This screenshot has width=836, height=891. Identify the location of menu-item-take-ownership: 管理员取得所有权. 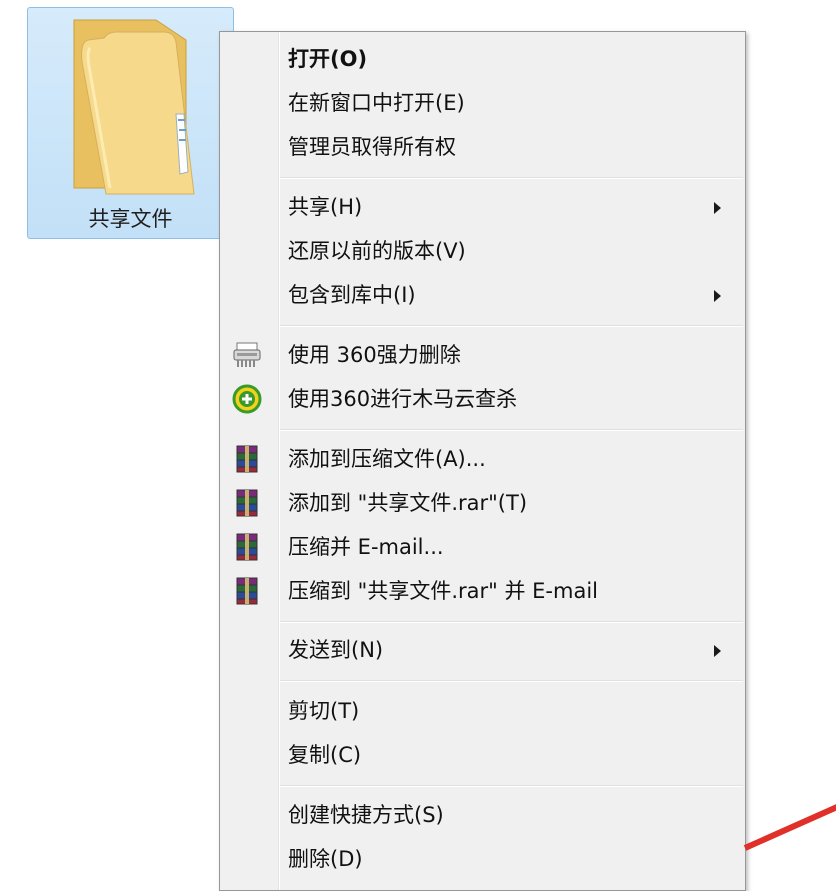
(482, 147).